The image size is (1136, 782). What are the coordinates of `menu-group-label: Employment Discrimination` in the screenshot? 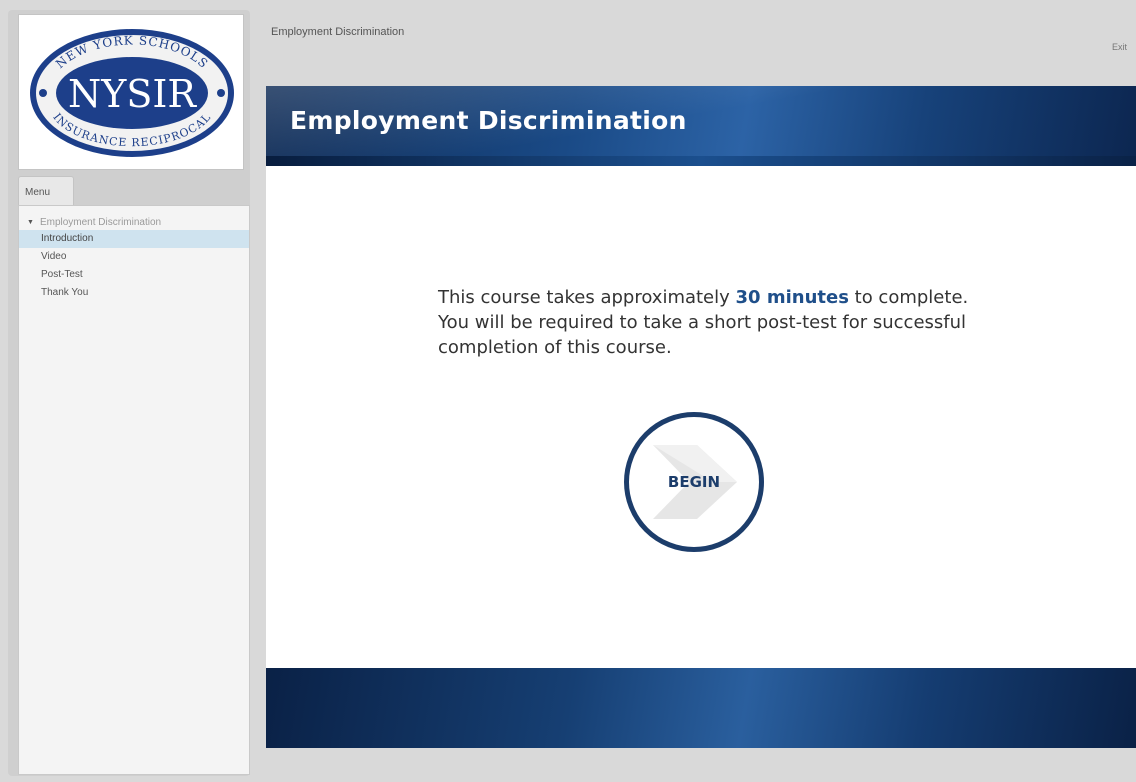 It's located at (100, 222).